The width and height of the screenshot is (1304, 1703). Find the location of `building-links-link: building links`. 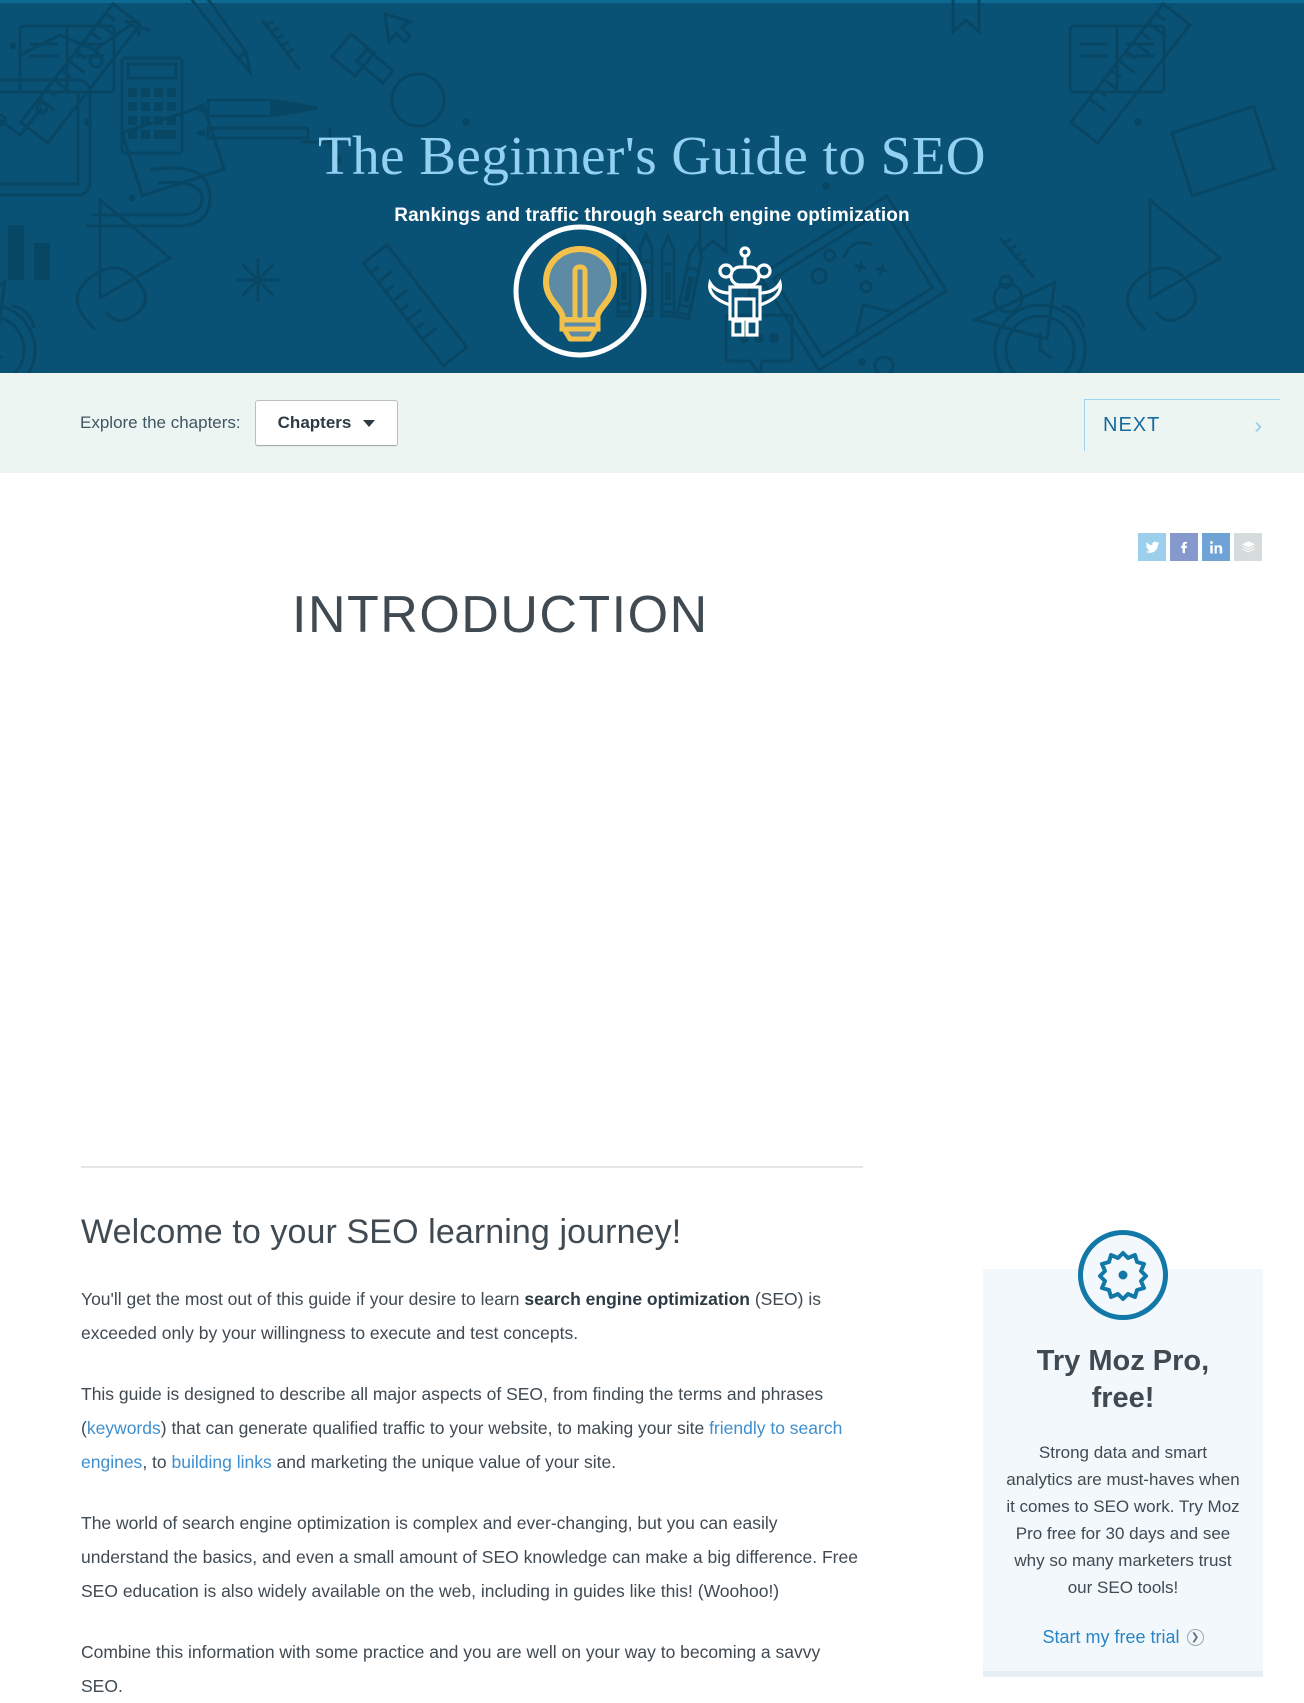

building-links-link: building links is located at coordinates (222, 1462).